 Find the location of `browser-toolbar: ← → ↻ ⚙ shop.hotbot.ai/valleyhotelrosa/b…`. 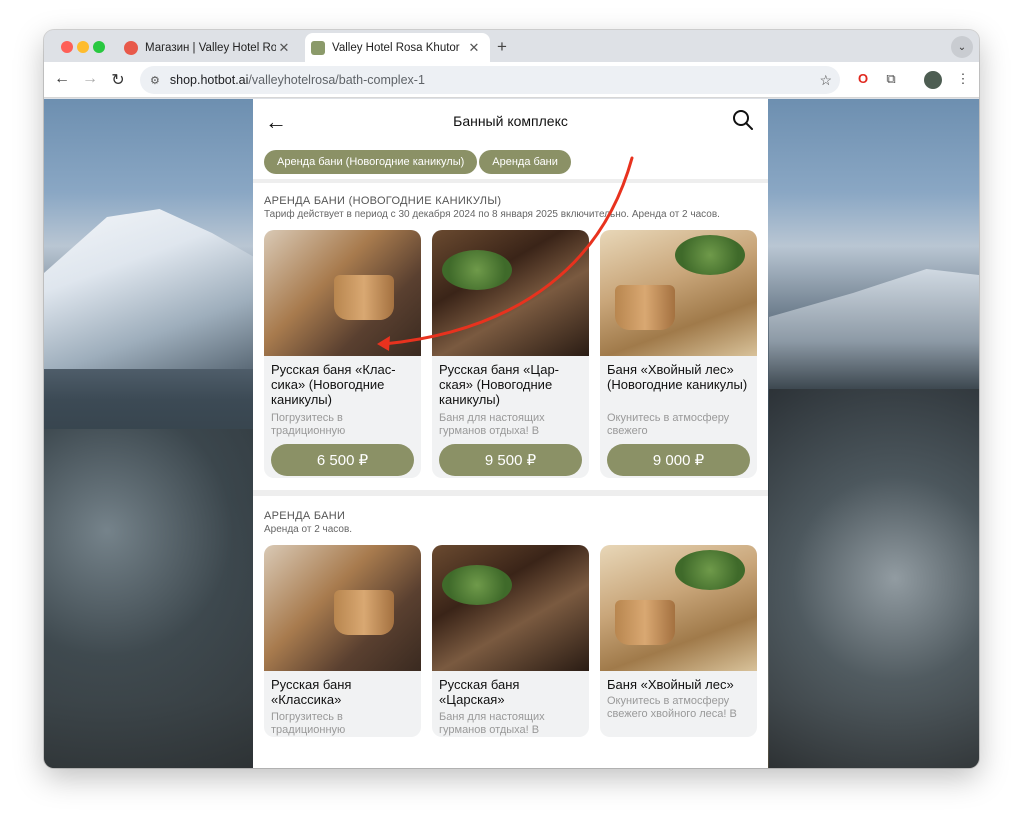

browser-toolbar: ← → ↻ ⚙ shop.hotbot.ai/valleyhotelrosa/b… is located at coordinates (511, 80).